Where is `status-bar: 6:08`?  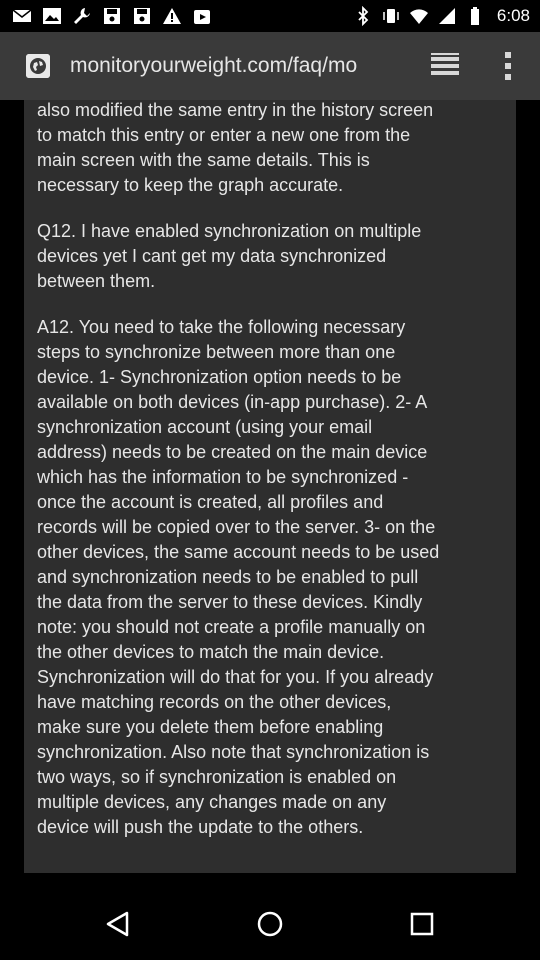
status-bar: 6:08 is located at coordinates (270, 16).